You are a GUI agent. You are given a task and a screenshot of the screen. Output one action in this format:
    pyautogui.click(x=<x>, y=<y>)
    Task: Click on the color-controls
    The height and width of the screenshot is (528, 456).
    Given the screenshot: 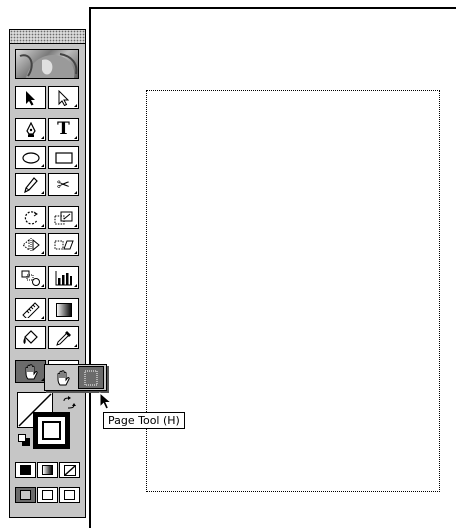 What is the action you would take?
    pyautogui.click(x=47, y=423)
    